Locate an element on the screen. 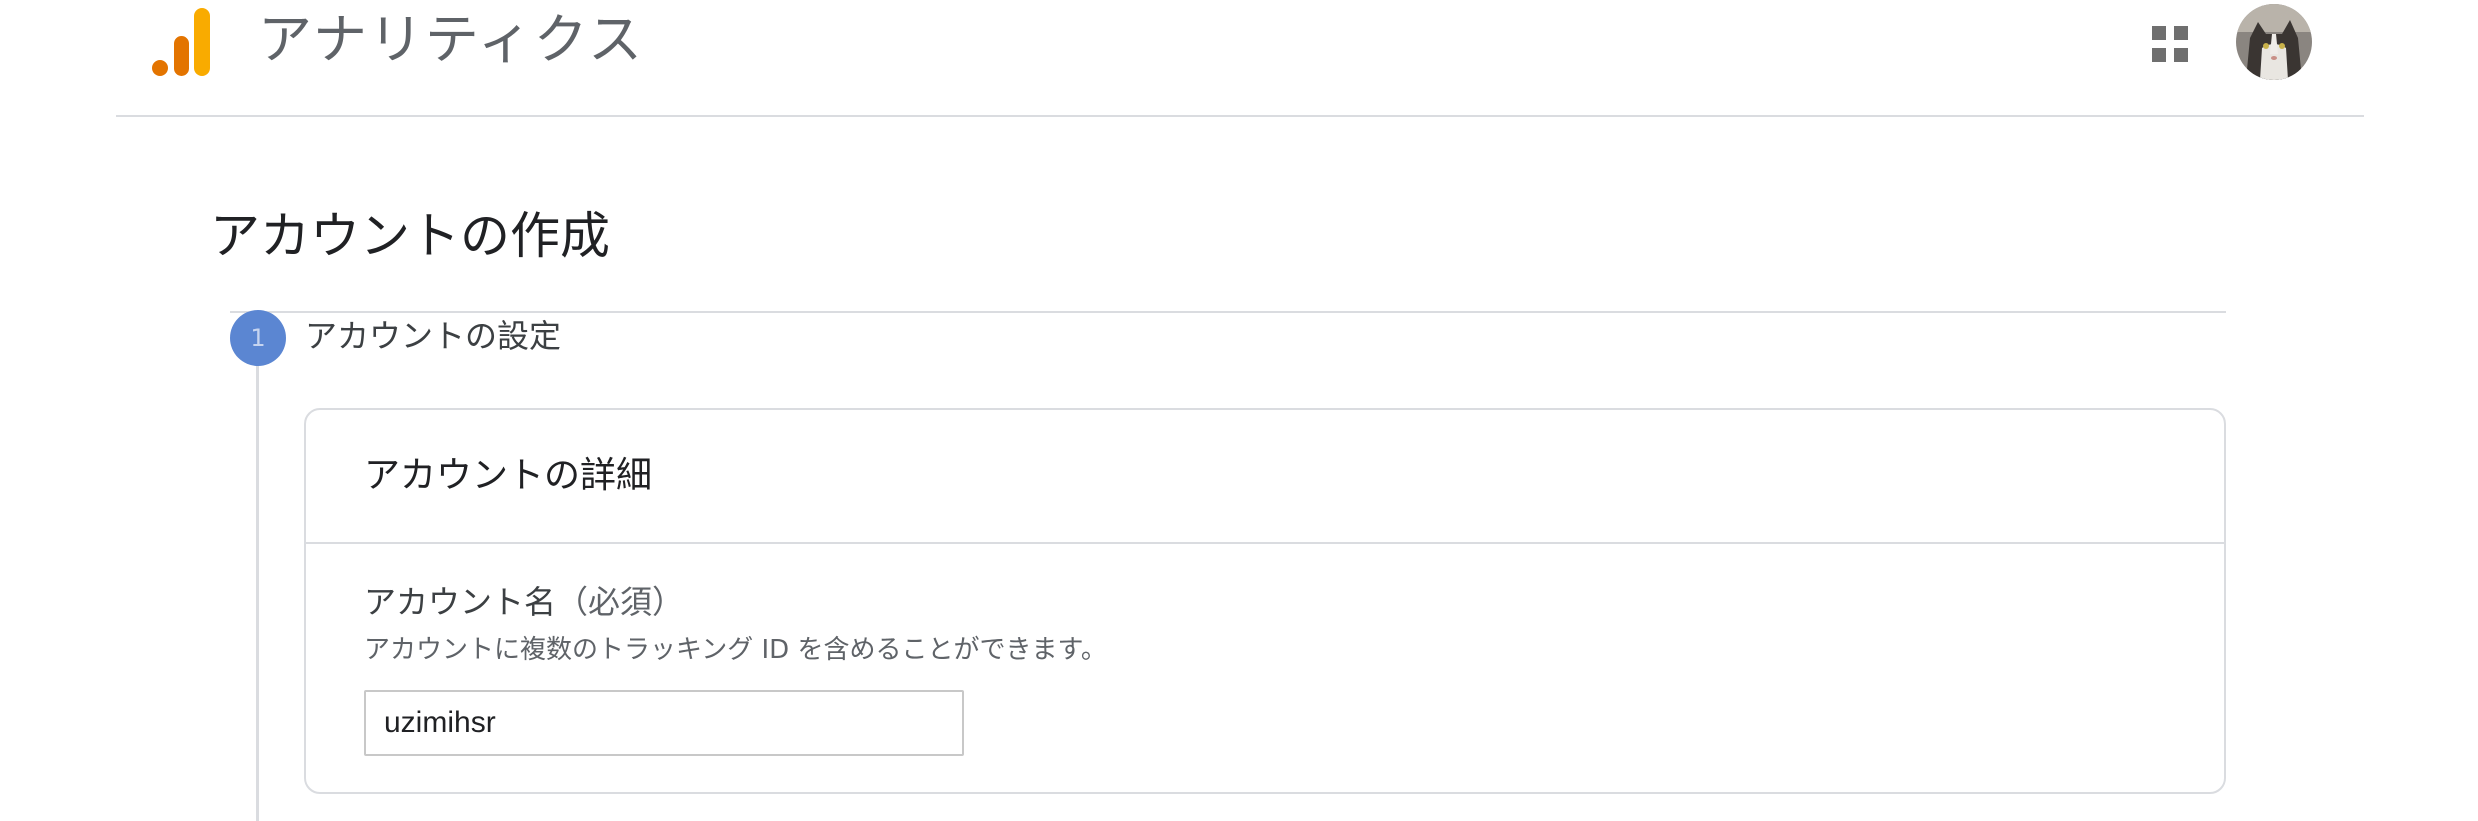 The image size is (2478, 821). account-name-label-text: アカウント名 is located at coordinates (460, 602).